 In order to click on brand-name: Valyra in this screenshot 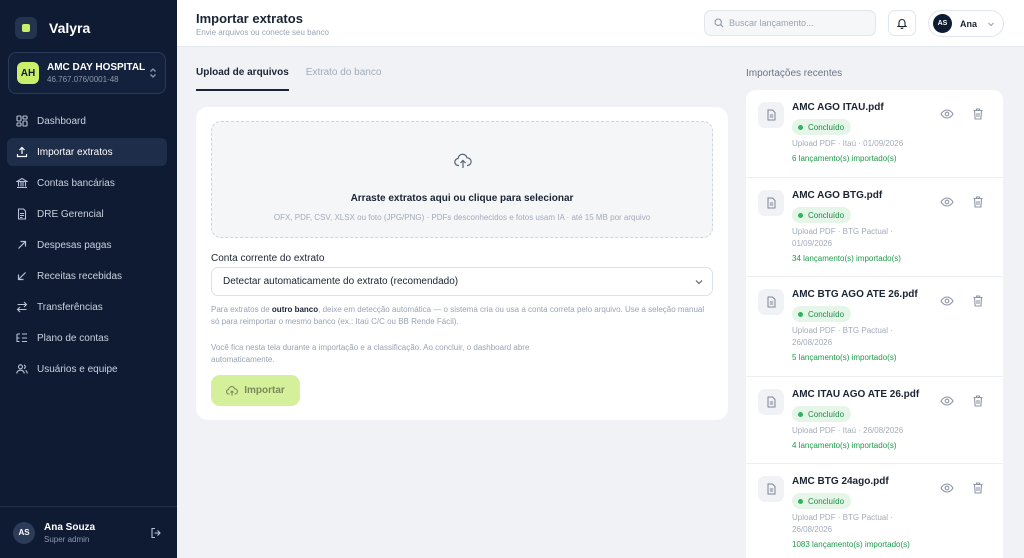, I will do `click(70, 28)`.